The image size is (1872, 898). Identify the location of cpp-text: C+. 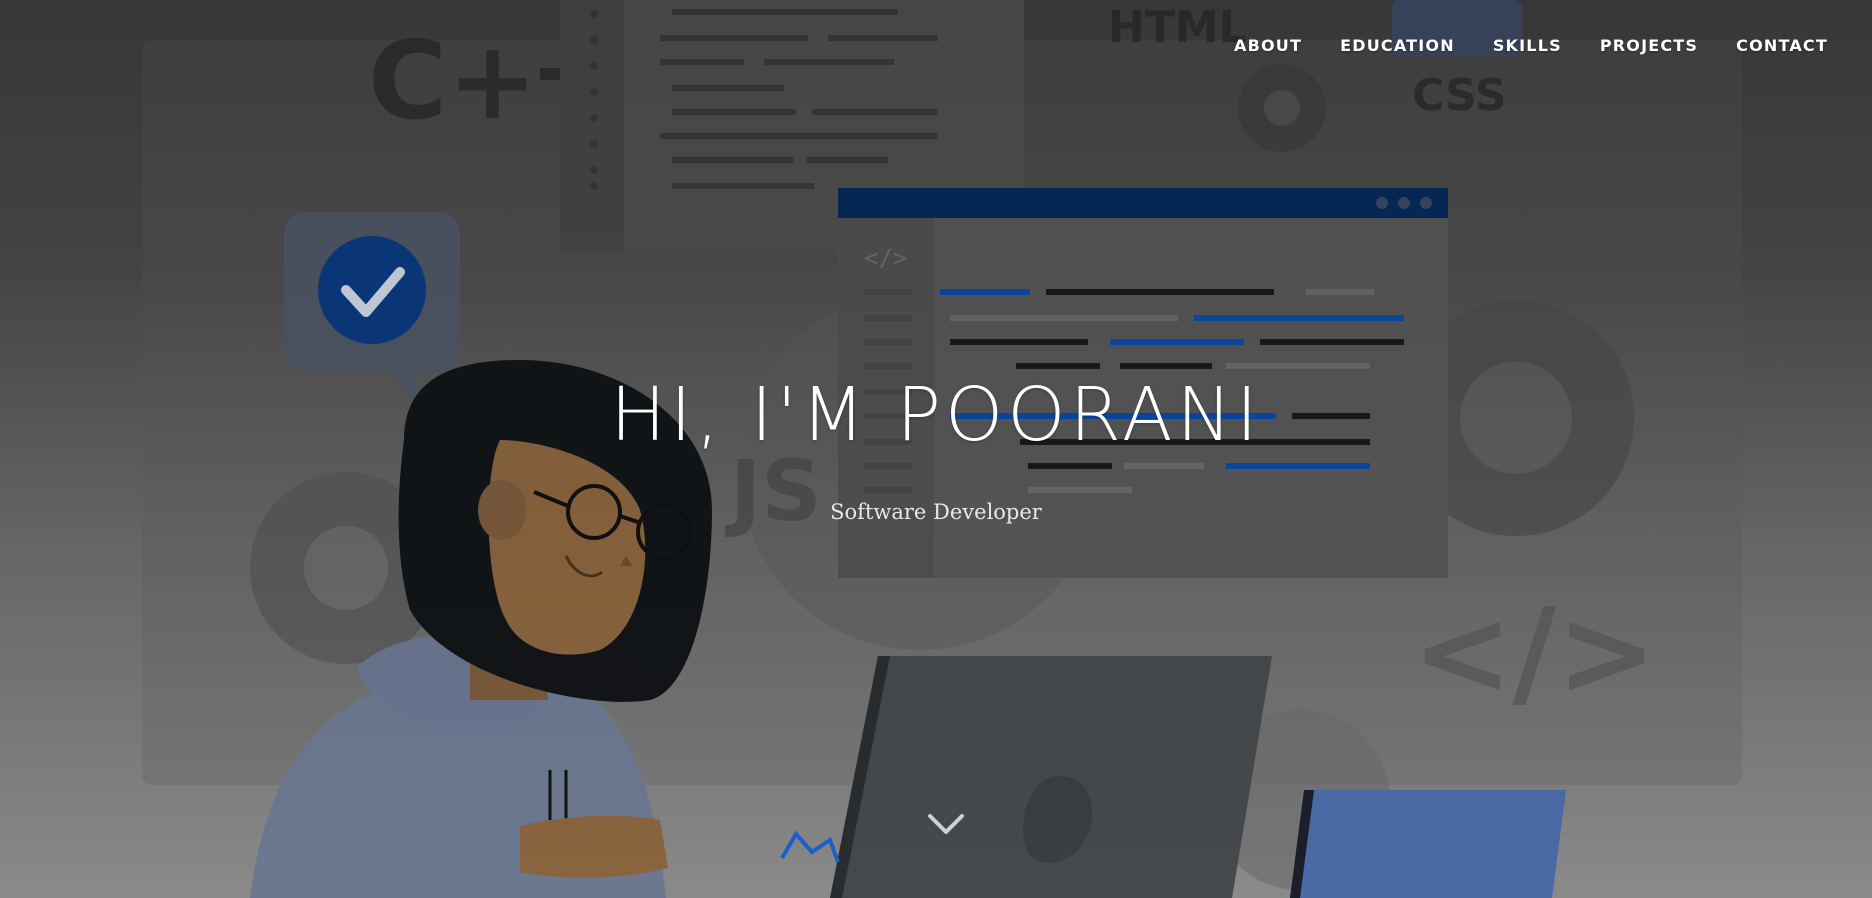
(453, 81).